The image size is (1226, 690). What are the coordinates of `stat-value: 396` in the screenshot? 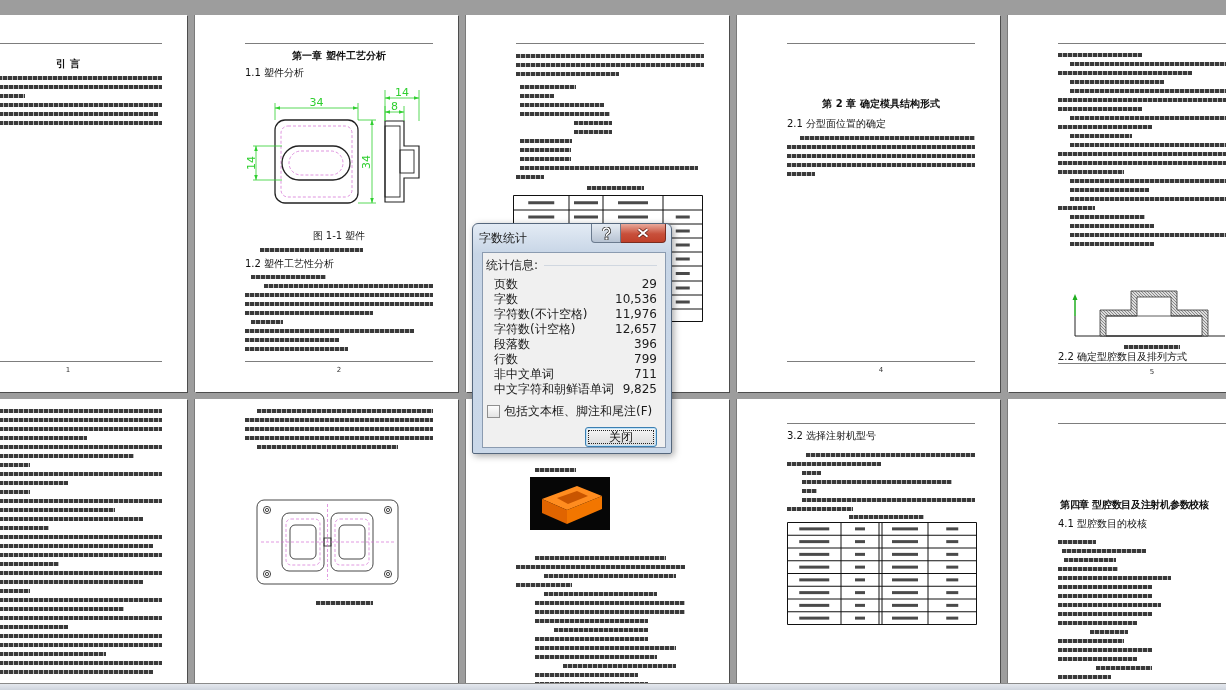 It's located at (645, 343).